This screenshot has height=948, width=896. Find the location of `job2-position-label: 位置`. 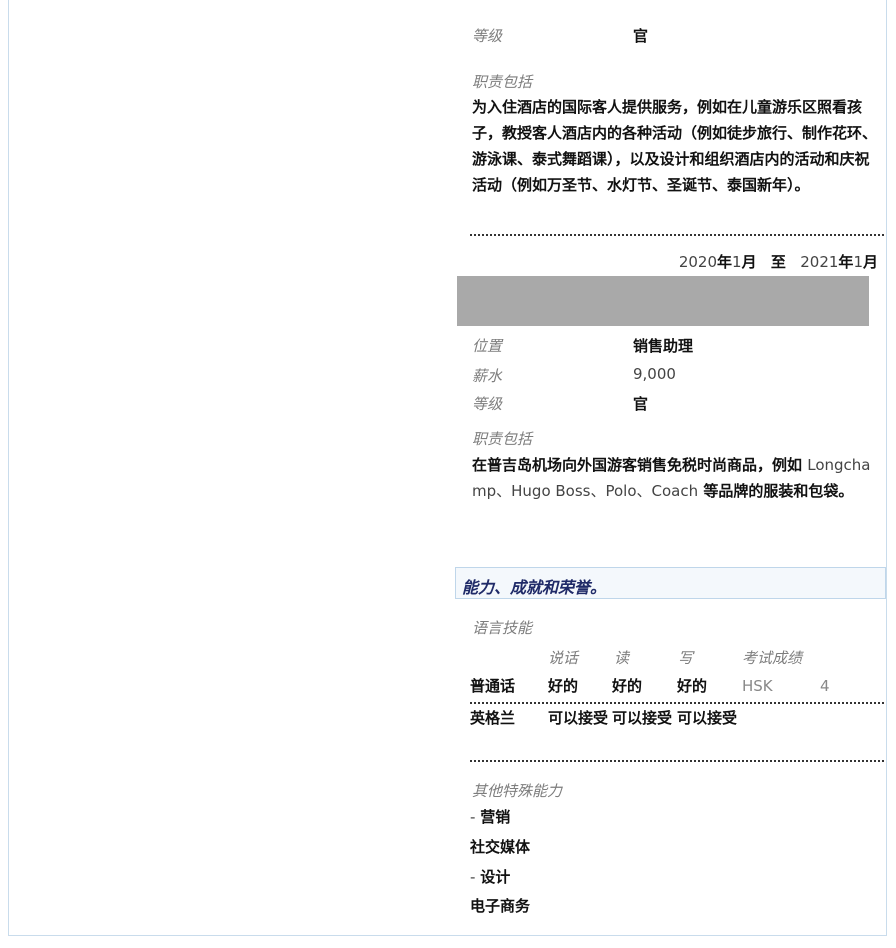

job2-position-label: 位置 is located at coordinates (487, 346).